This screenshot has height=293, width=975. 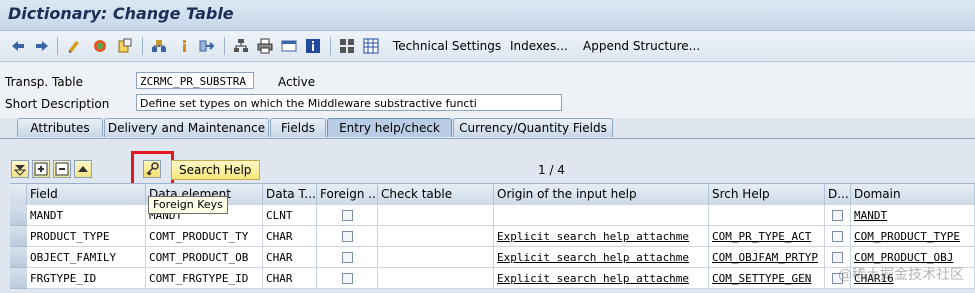 I want to click on cell-data-element: COMT_PRODUCT_TY, so click(x=204, y=236).